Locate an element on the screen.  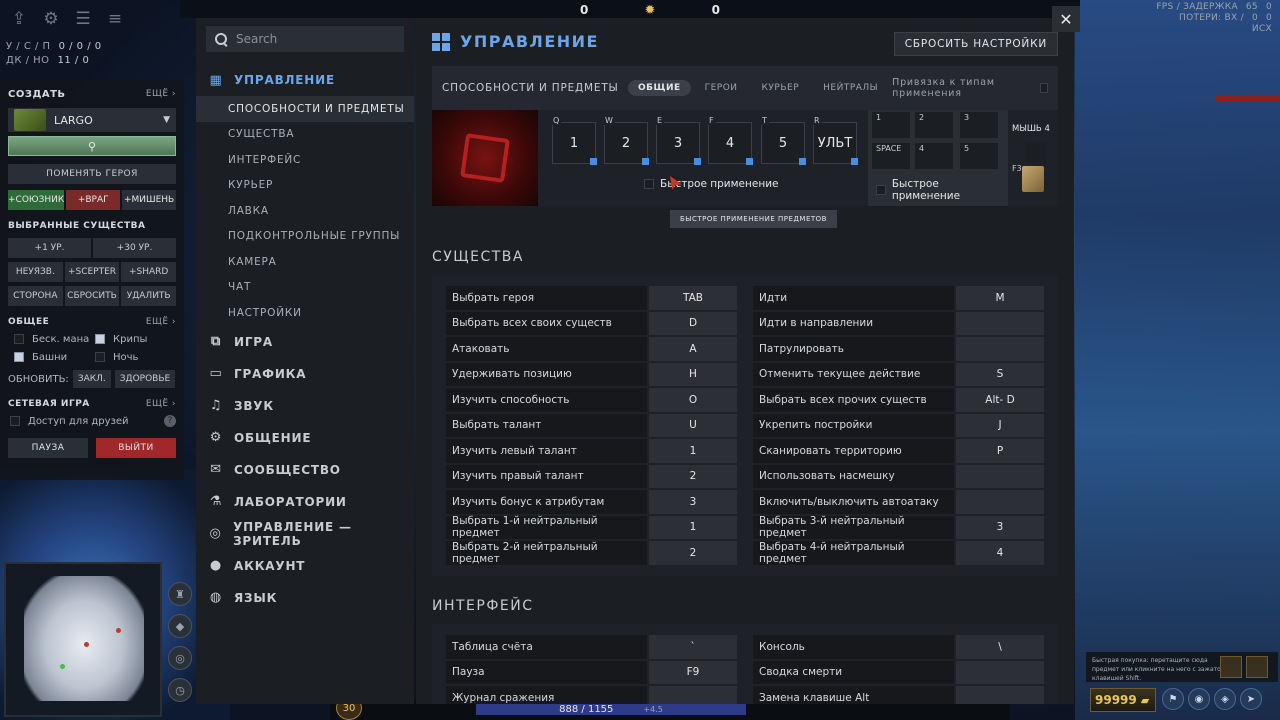
binding-key-button: 4 is located at coordinates (1000, 553).